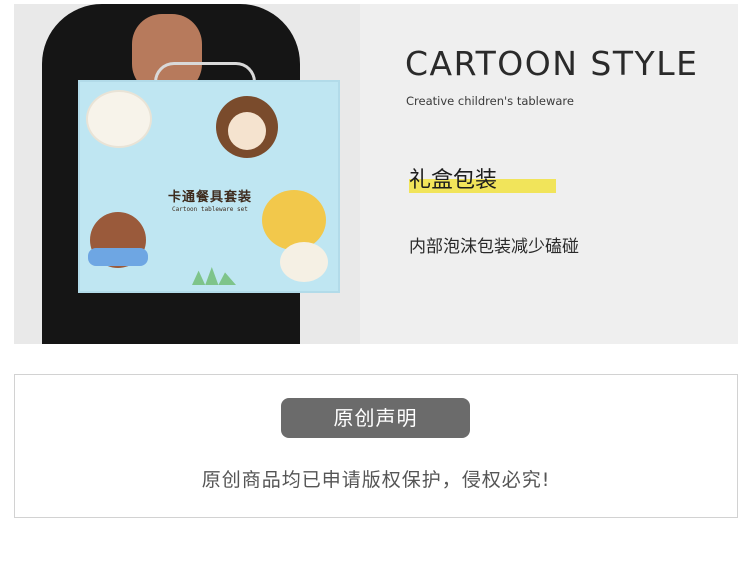 The width and height of the screenshot is (750, 565). Describe the element at coordinates (376, 480) in the screenshot. I see `copyright-text: 原创商品均已申请版权保护，侵权必究!` at that location.